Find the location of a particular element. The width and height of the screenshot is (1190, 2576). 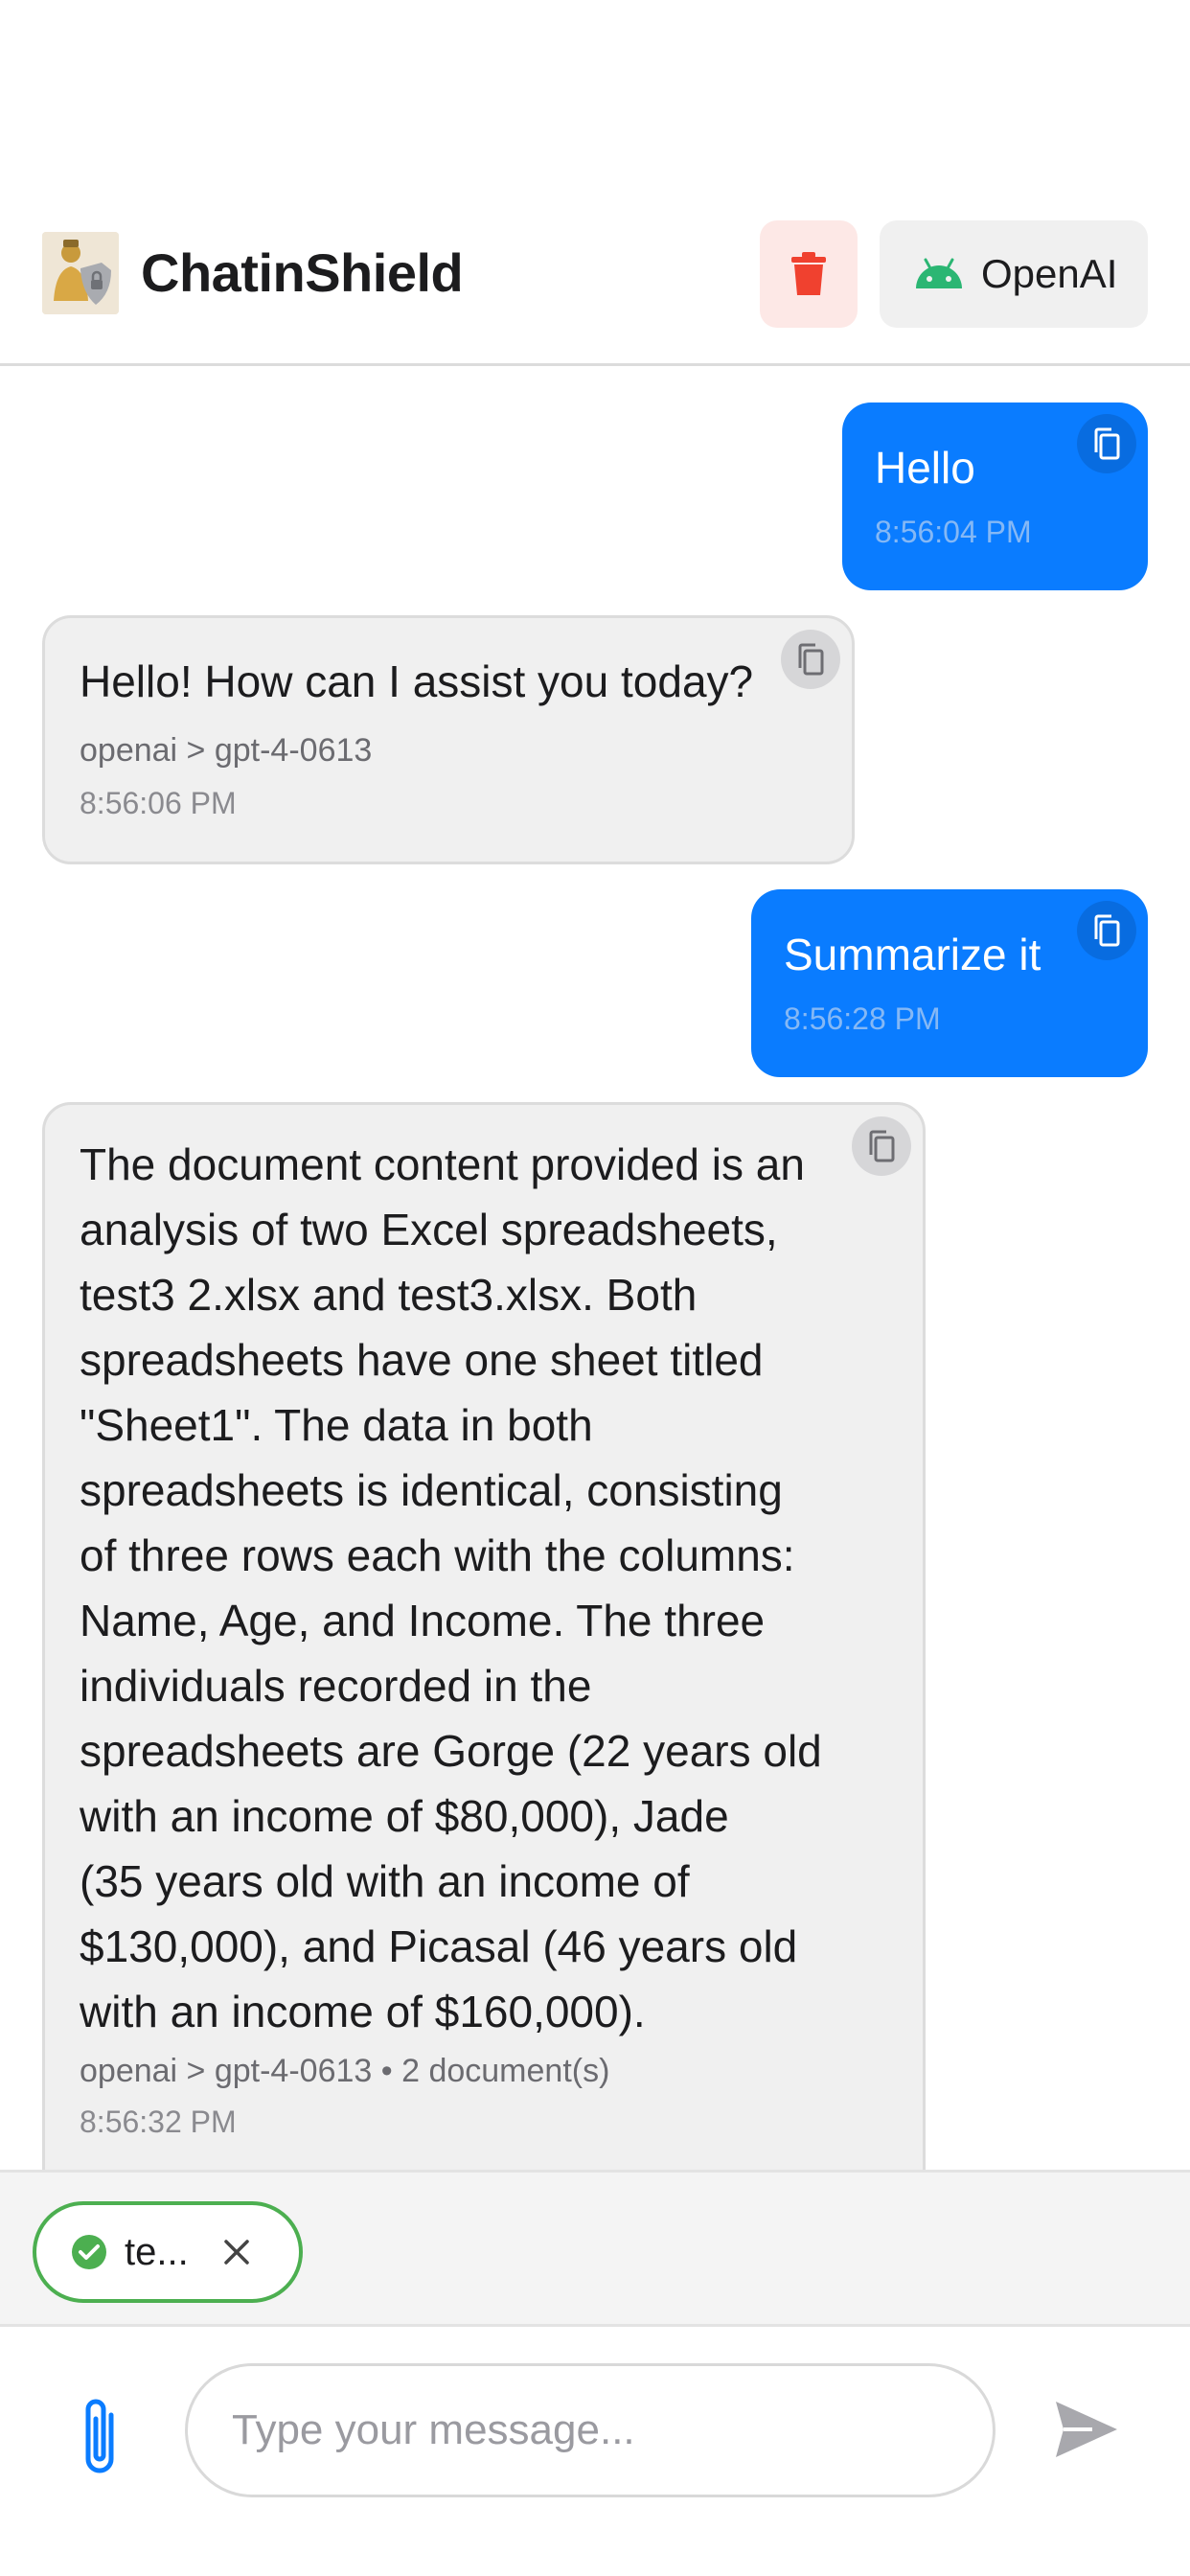

message-text-line: with an income of $80,000), Jade is located at coordinates (405, 1816).